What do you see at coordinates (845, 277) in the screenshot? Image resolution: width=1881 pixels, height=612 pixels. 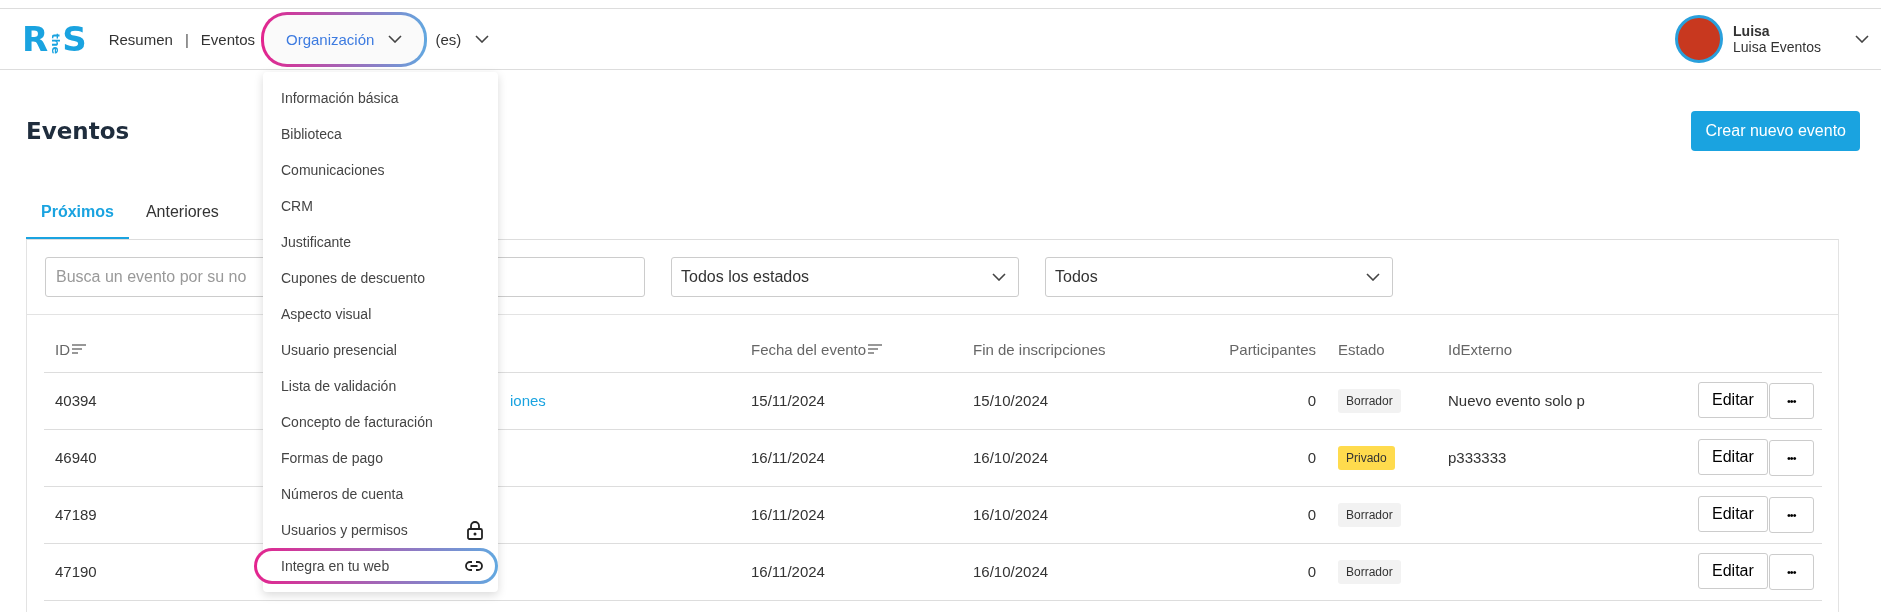 I see `status-select: Todos los estados` at bounding box center [845, 277].